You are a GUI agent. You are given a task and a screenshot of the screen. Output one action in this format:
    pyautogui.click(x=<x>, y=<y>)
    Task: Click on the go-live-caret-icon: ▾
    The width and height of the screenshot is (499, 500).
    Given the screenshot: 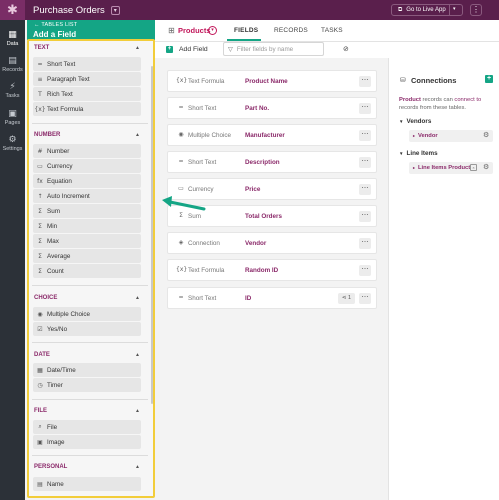 What is the action you would take?
    pyautogui.click(x=454, y=9)
    